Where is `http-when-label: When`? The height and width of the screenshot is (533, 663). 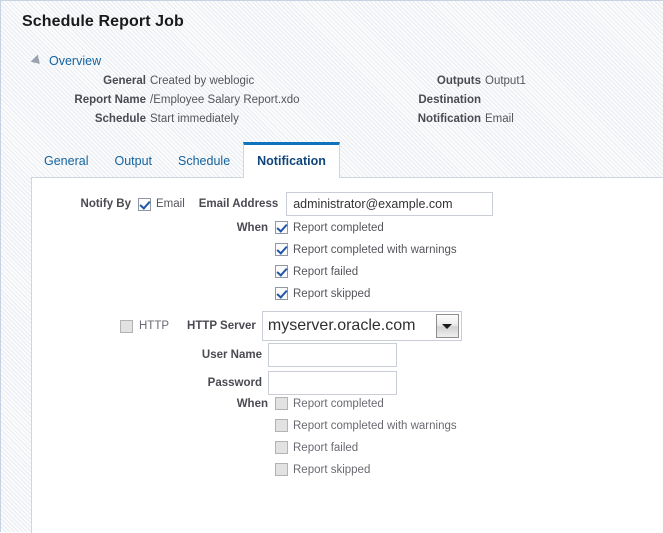 http-when-label: When is located at coordinates (252, 403).